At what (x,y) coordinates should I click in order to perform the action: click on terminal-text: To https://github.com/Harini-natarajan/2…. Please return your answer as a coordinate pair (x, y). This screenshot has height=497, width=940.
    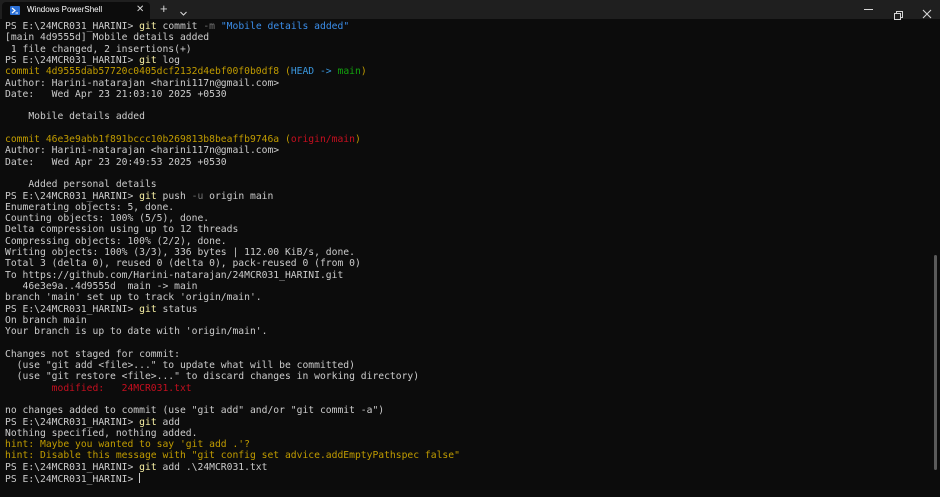
    Looking at the image, I should click on (174, 275).